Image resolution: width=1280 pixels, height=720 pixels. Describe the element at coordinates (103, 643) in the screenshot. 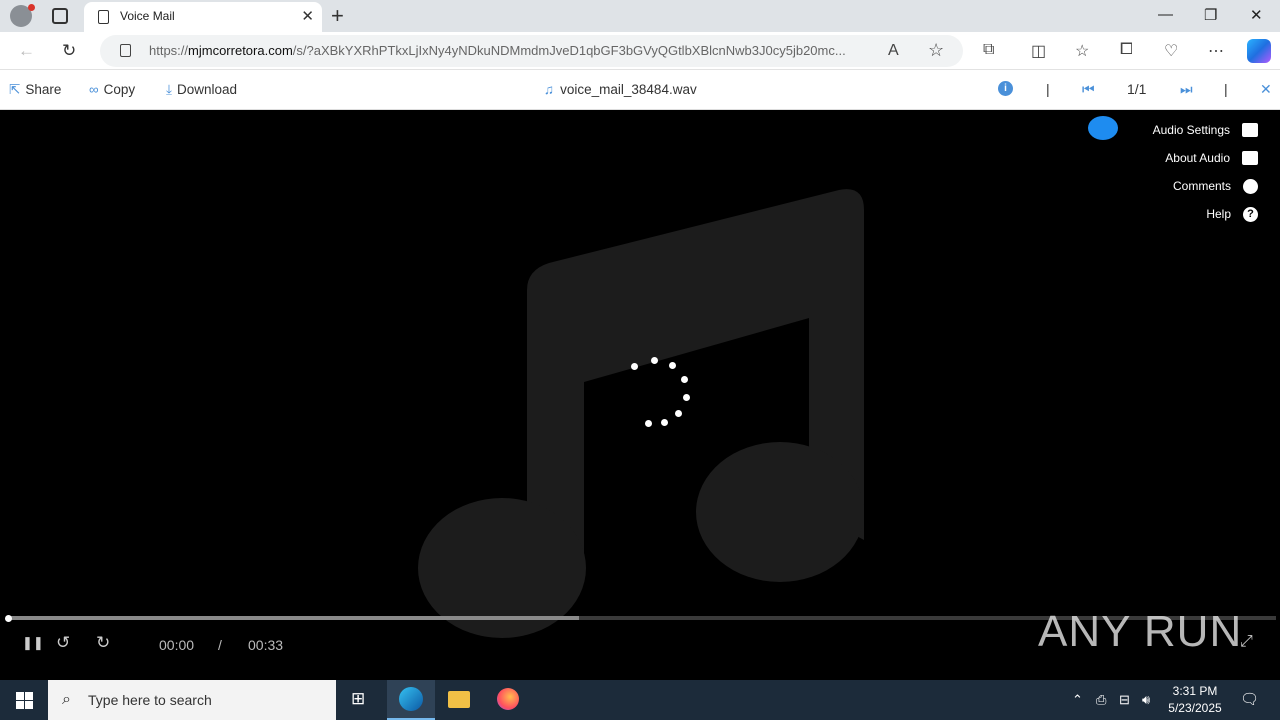

I see `forward-icon: ↻` at that location.